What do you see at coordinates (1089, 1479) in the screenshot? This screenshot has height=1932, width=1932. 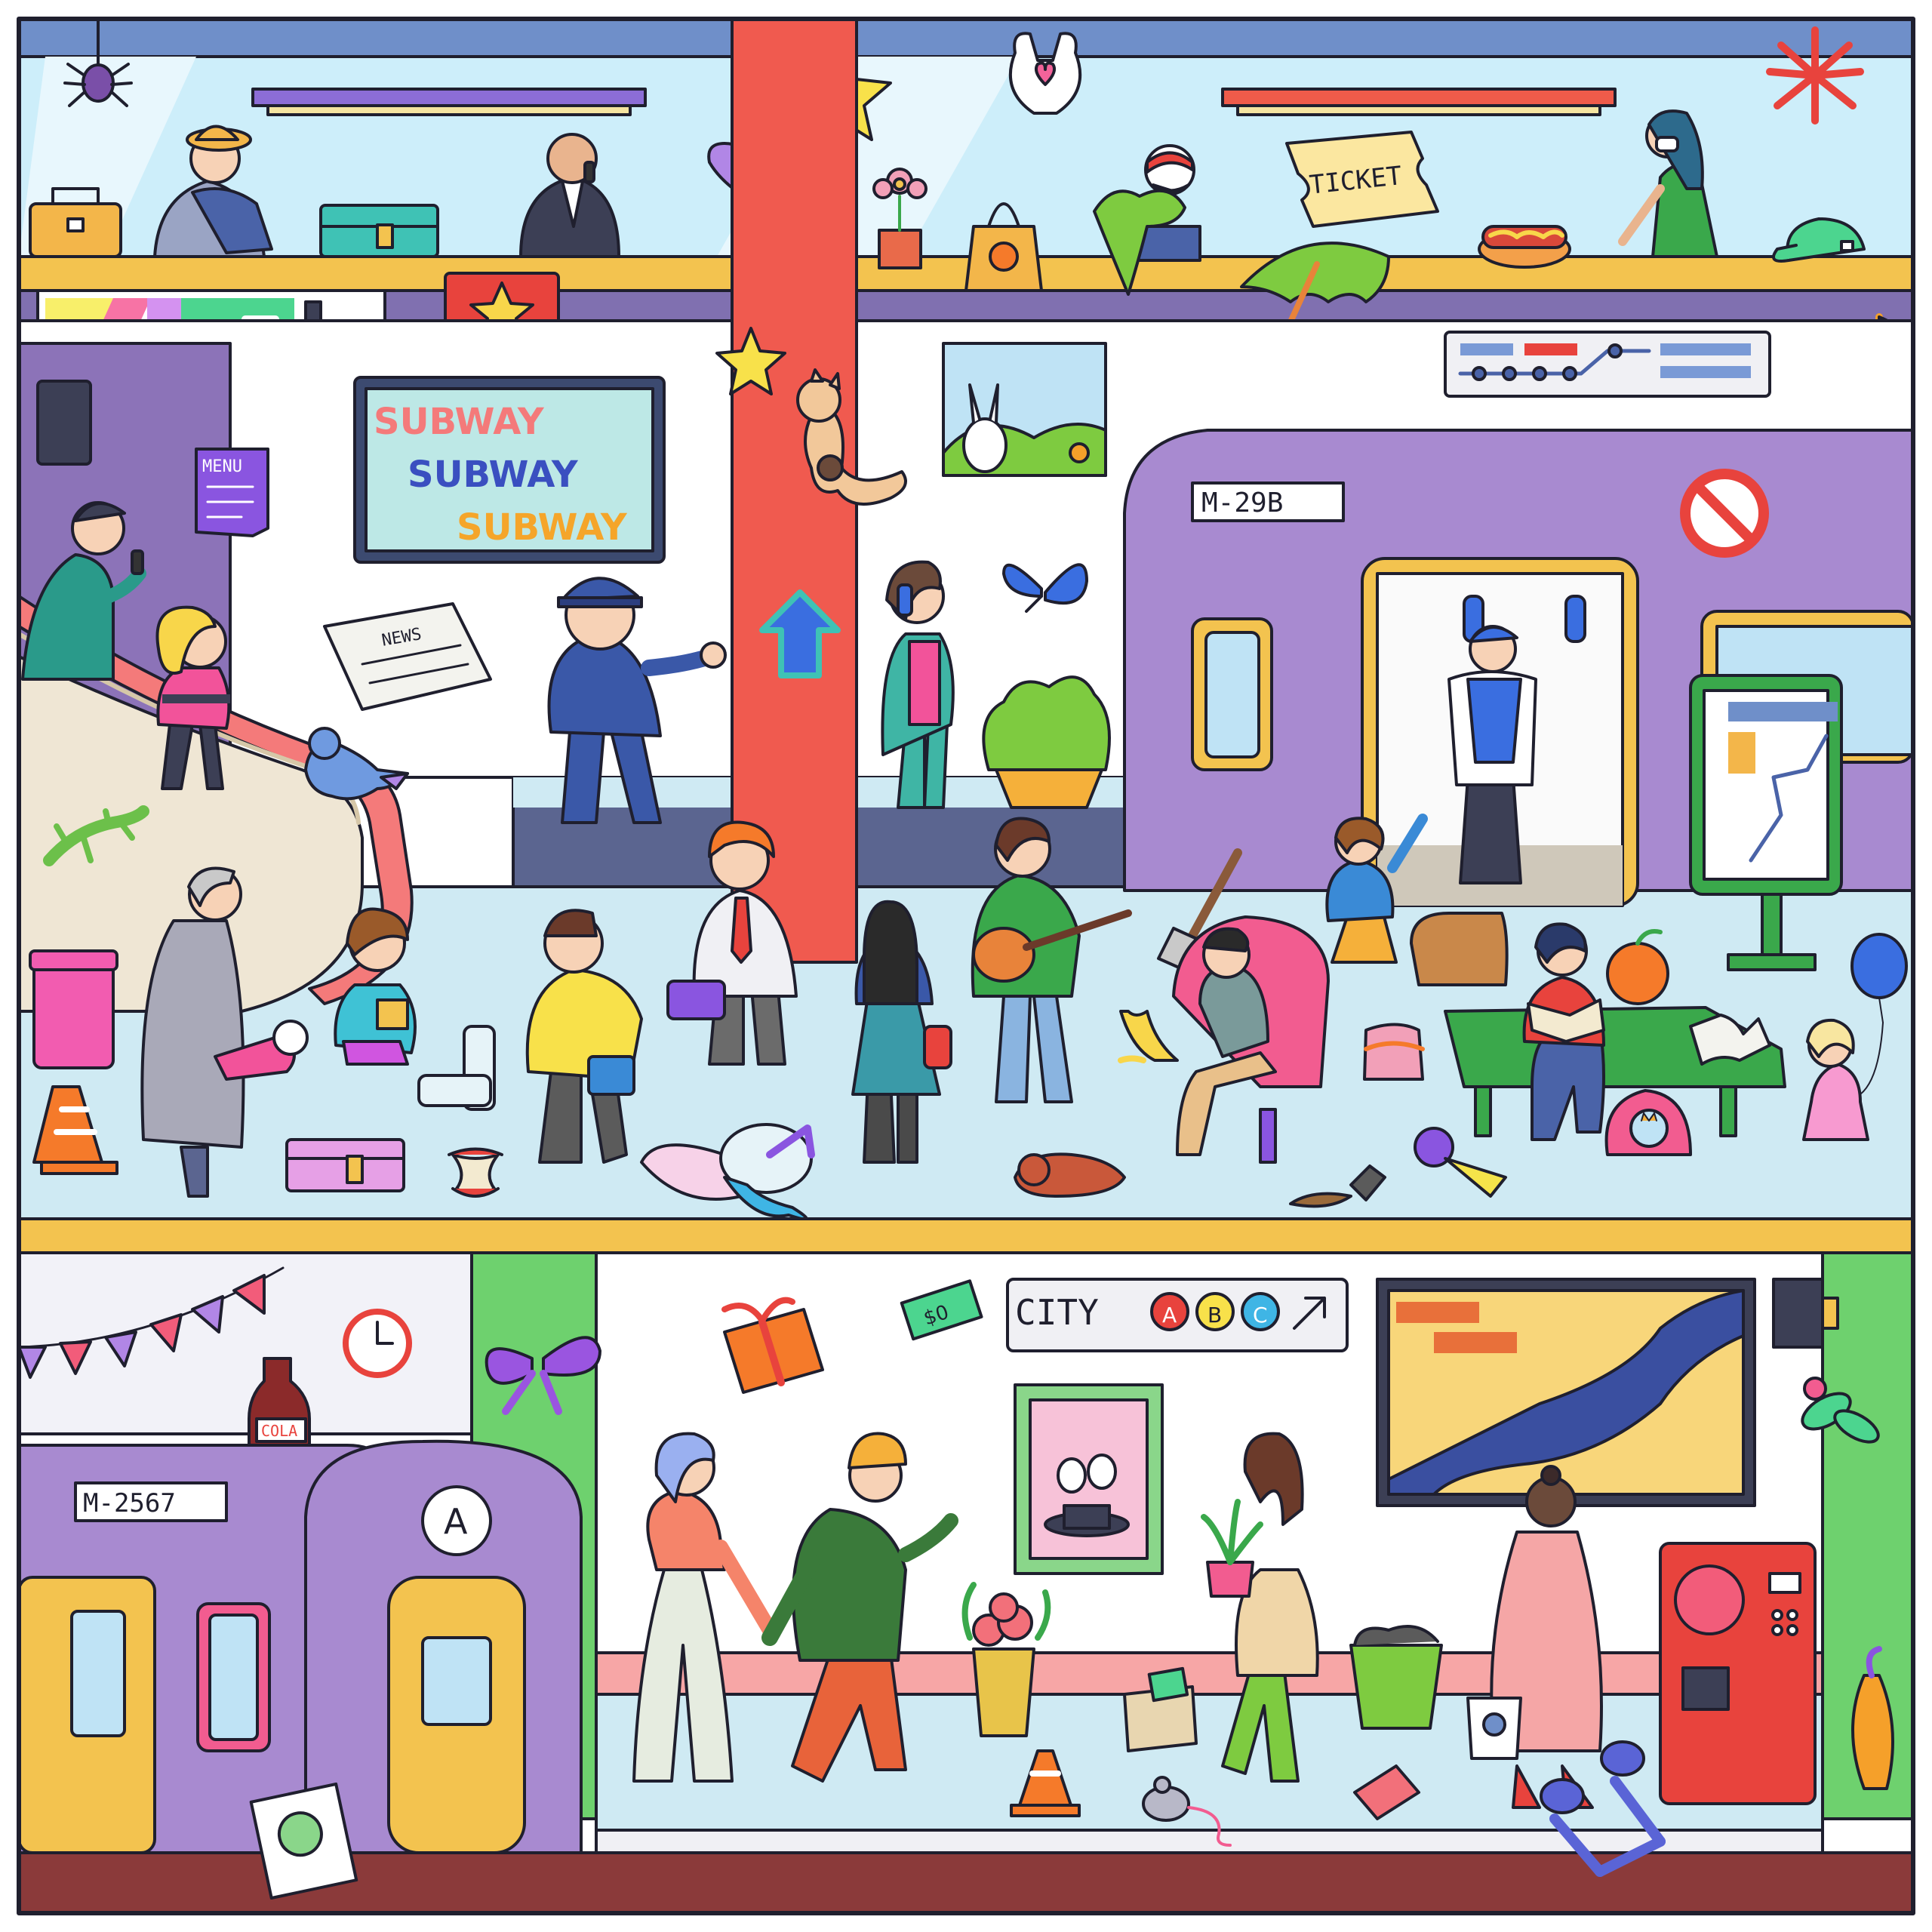 I see `magic-hat-poster-icon` at bounding box center [1089, 1479].